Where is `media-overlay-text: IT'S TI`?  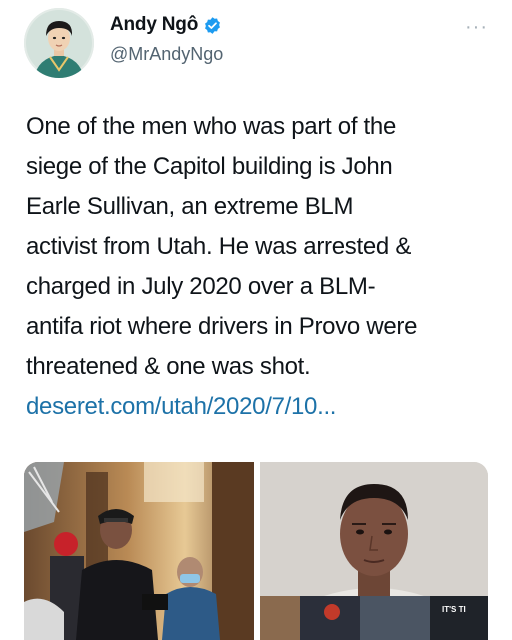 media-overlay-text: IT'S TI is located at coordinates (454, 609).